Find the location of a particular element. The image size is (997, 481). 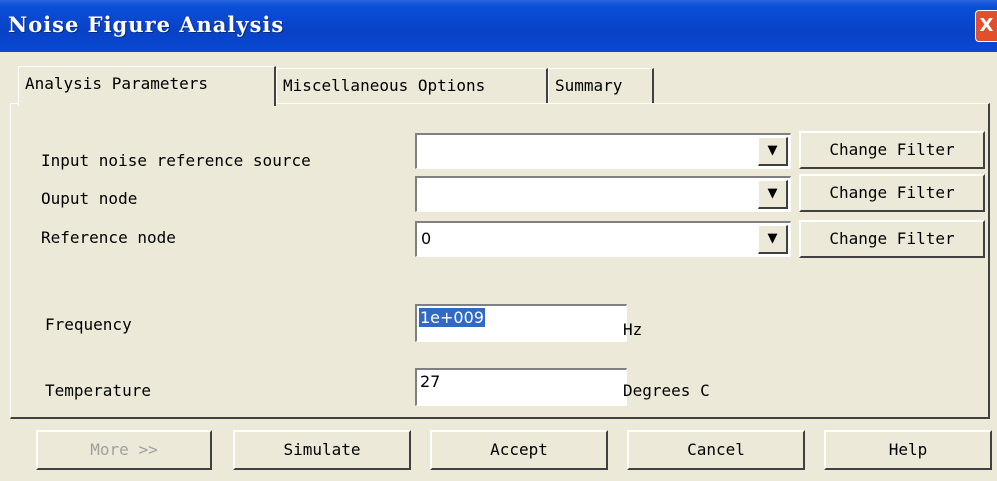

frequency-field: 1e+009 is located at coordinates (521, 323).